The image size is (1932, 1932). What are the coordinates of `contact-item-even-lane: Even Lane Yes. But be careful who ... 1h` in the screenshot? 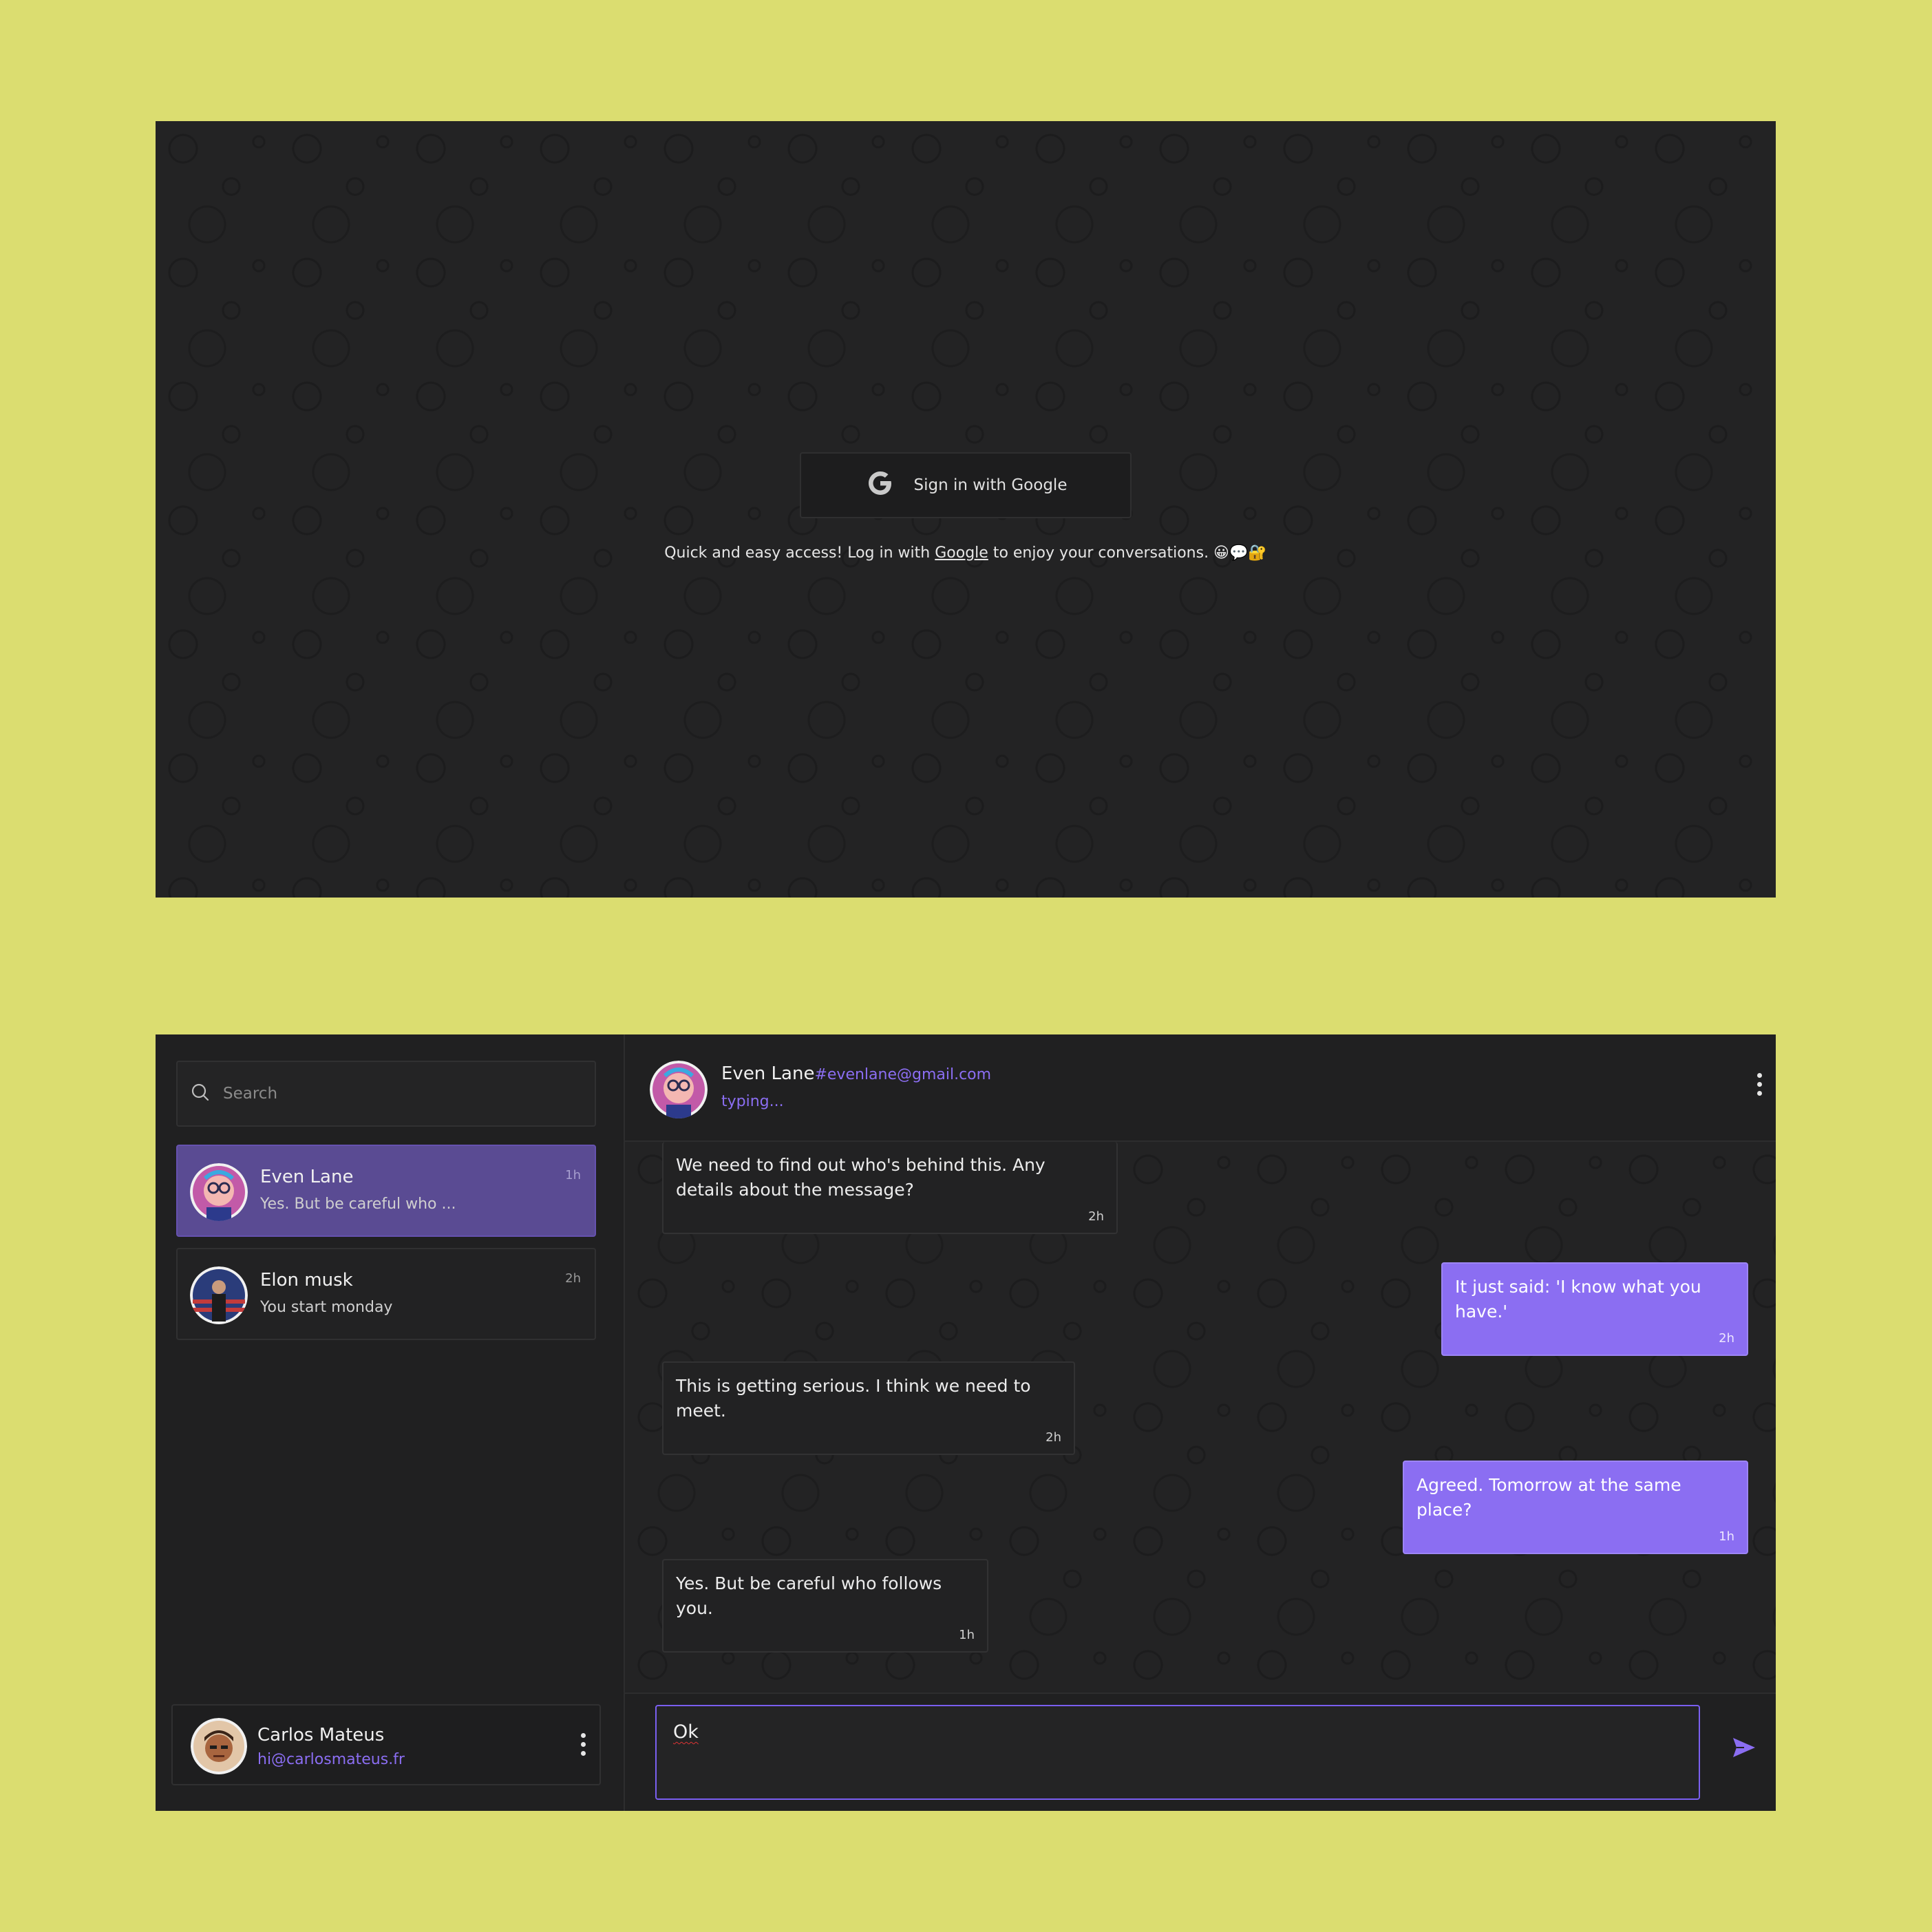 It's located at (386, 1191).